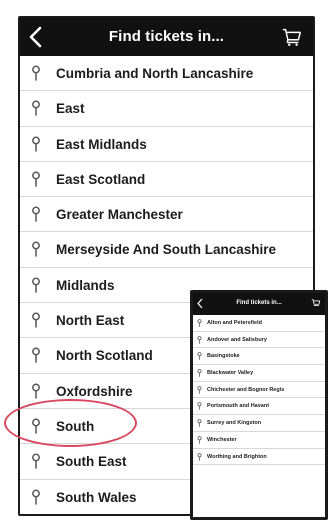 This screenshot has width=332, height=523. I want to click on region-item: Merseyside And South Lancashire, so click(166, 250).